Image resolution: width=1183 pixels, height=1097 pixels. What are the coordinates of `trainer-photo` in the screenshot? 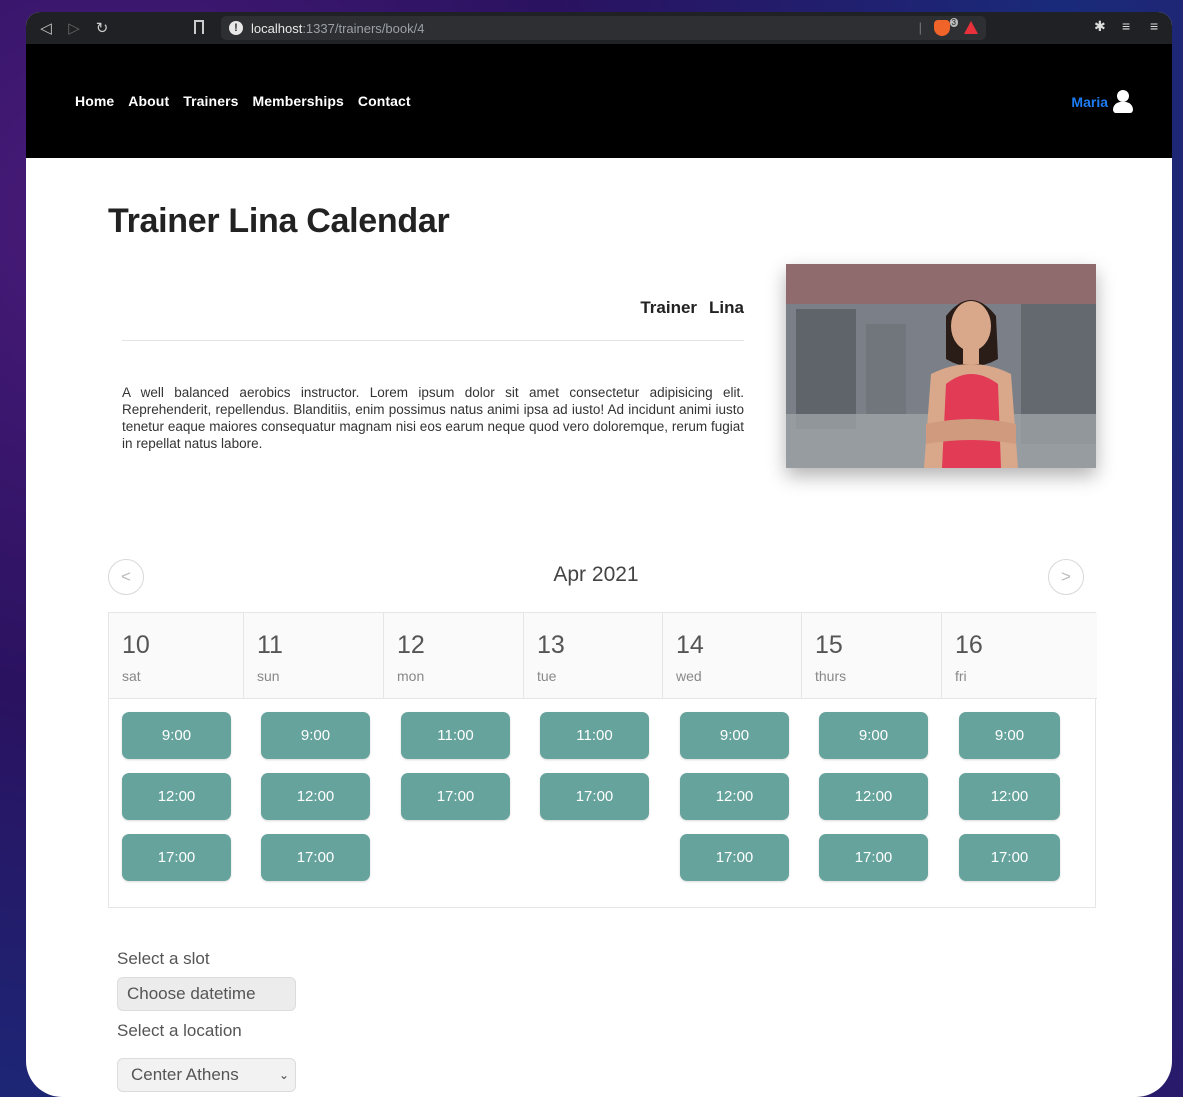 It's located at (941, 366).